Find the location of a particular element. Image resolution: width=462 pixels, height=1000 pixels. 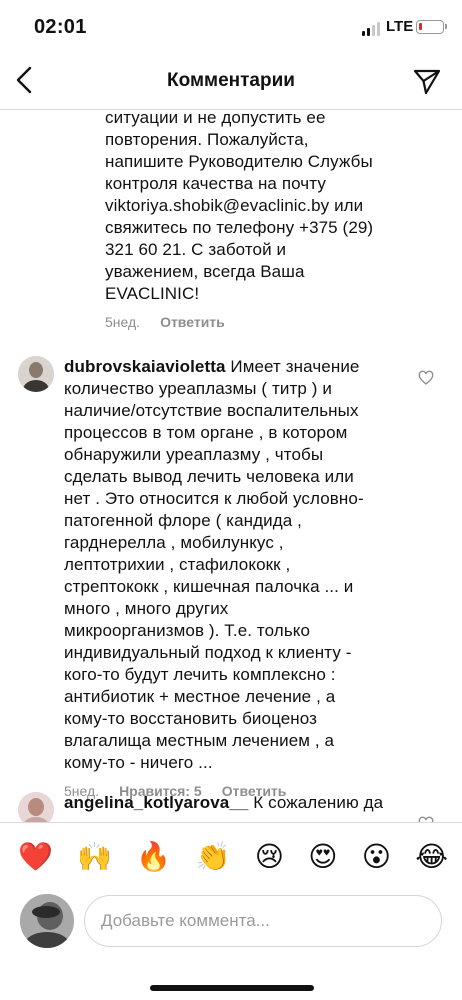

comment-time: 5нед. is located at coordinates (123, 322).